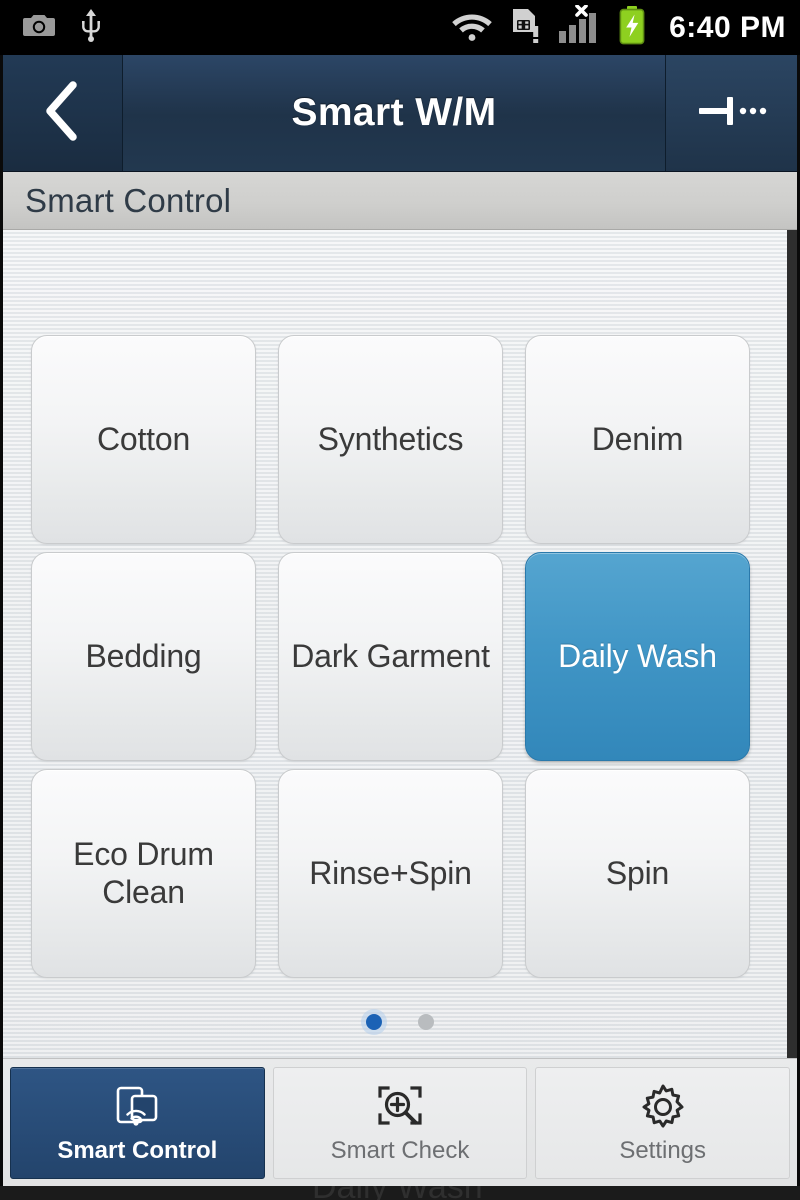 This screenshot has height=1200, width=800. I want to click on chevron-left-icon, so click(63, 113).